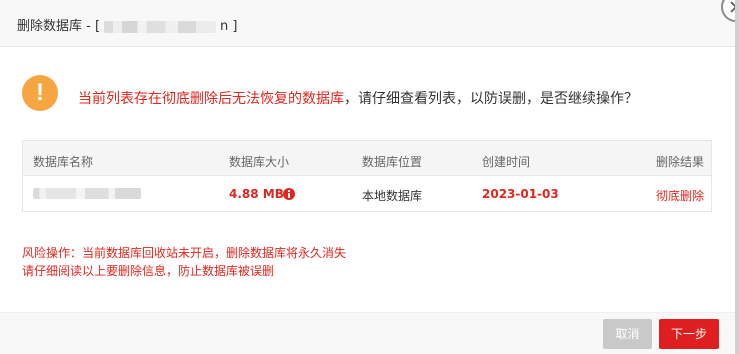 The image size is (739, 354). I want to click on column-header-location: 数据库位置, so click(392, 162).